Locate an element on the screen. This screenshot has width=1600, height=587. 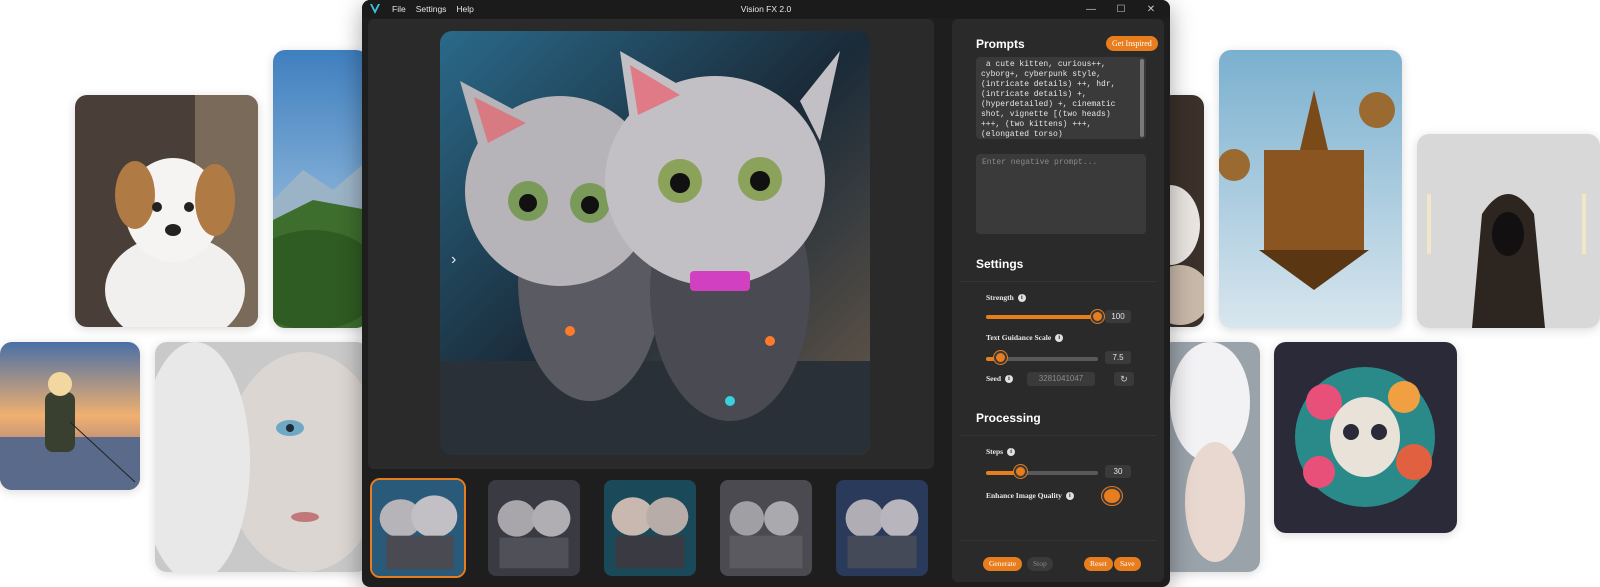
anime-fishing-girl-image is located at coordinates (70, 416).